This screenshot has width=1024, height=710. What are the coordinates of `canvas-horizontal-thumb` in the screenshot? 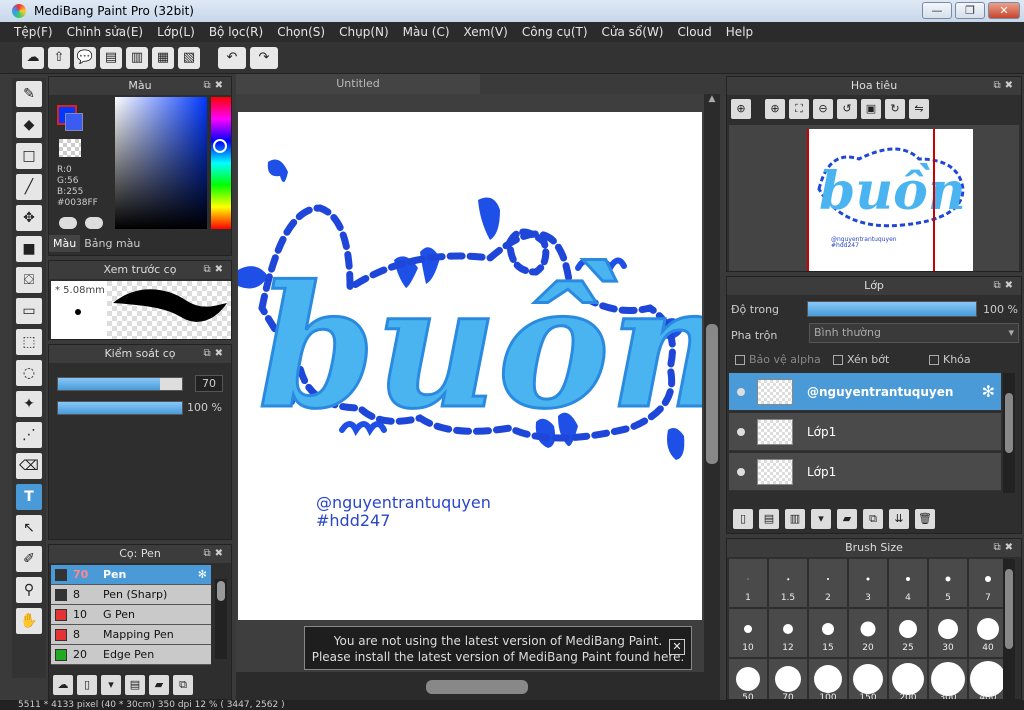 It's located at (477, 687).